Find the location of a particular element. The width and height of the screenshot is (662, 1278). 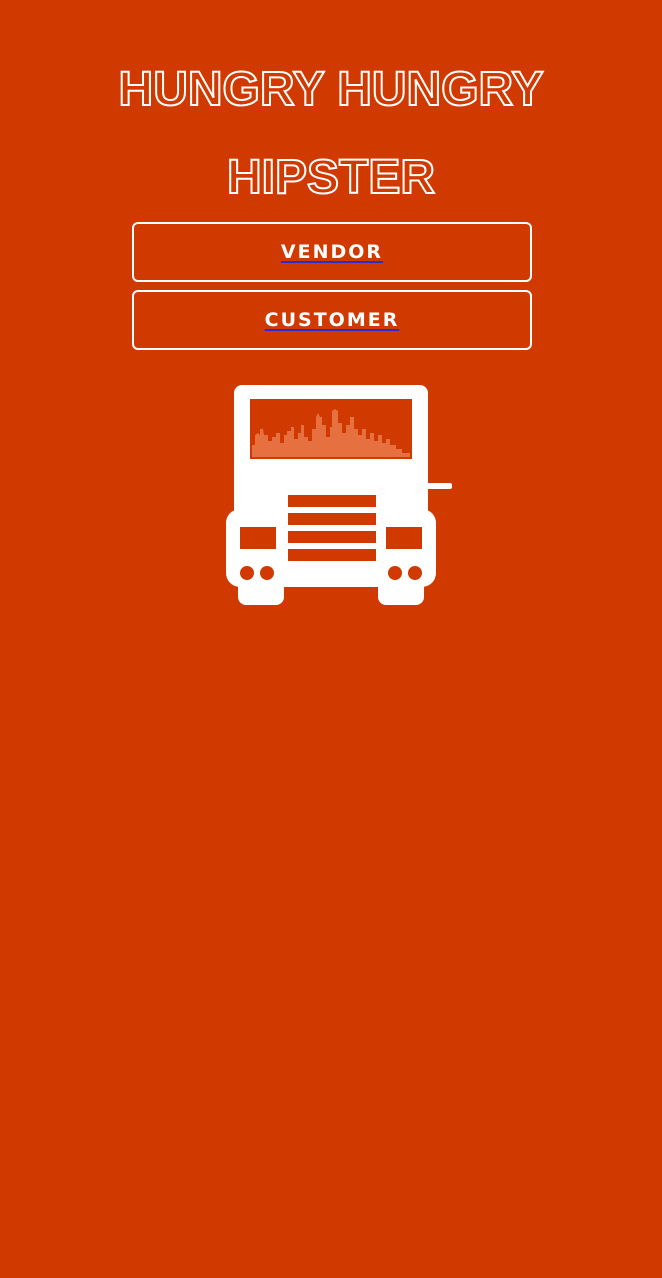

vendor-button-label: VENDOR is located at coordinates (332, 252).